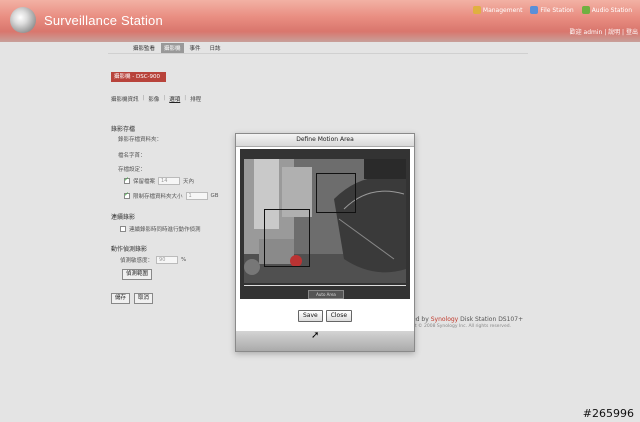 This screenshot has height=422, width=640. What do you see at coordinates (557, 10) in the screenshot?
I see `file-station-label: File Station` at bounding box center [557, 10].